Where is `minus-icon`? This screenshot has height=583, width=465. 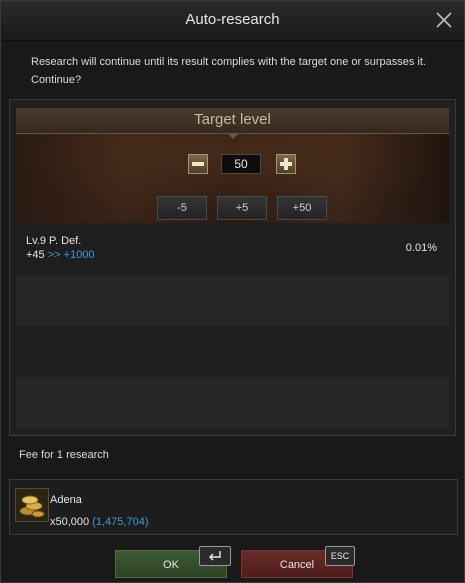 minus-icon is located at coordinates (198, 164).